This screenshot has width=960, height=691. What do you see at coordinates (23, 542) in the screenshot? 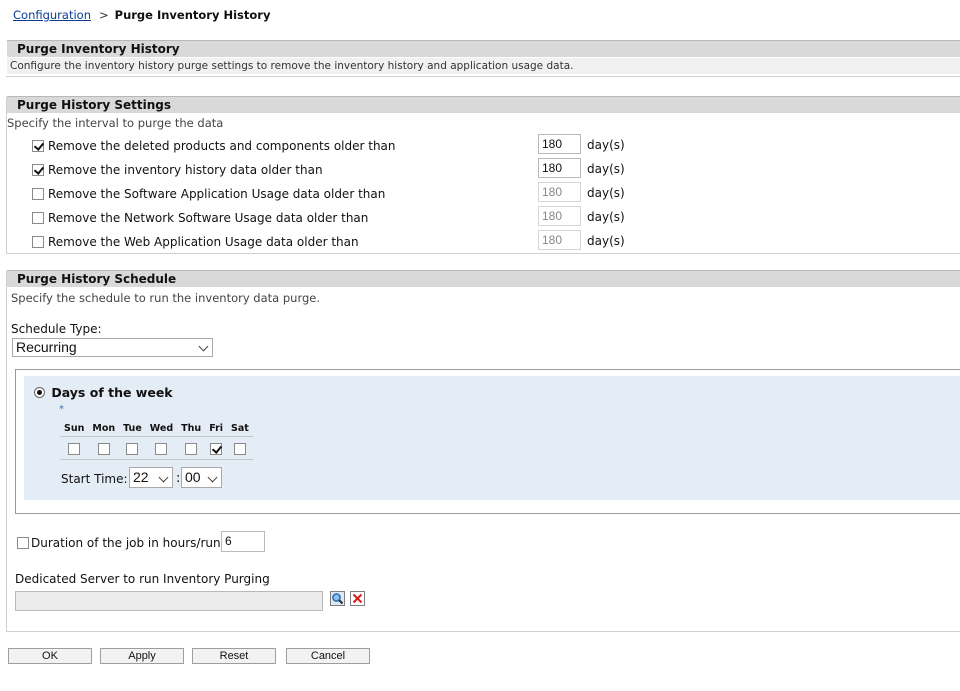
I see `duration-checkbox` at bounding box center [23, 542].